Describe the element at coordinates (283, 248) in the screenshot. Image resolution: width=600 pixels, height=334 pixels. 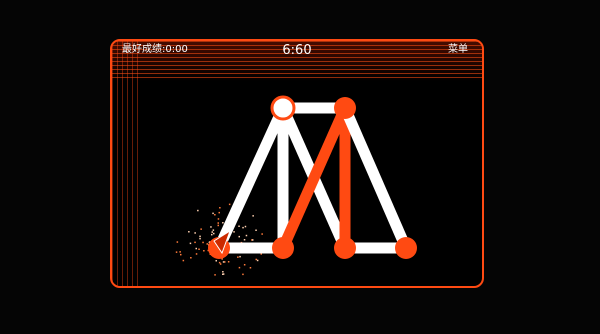
I see `node-bottom-b` at that location.